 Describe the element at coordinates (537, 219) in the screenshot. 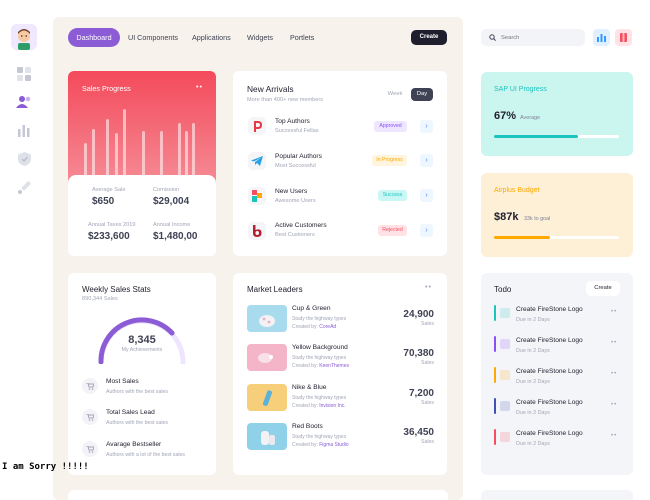

I see `budget-caption: 33k to goal` at that location.